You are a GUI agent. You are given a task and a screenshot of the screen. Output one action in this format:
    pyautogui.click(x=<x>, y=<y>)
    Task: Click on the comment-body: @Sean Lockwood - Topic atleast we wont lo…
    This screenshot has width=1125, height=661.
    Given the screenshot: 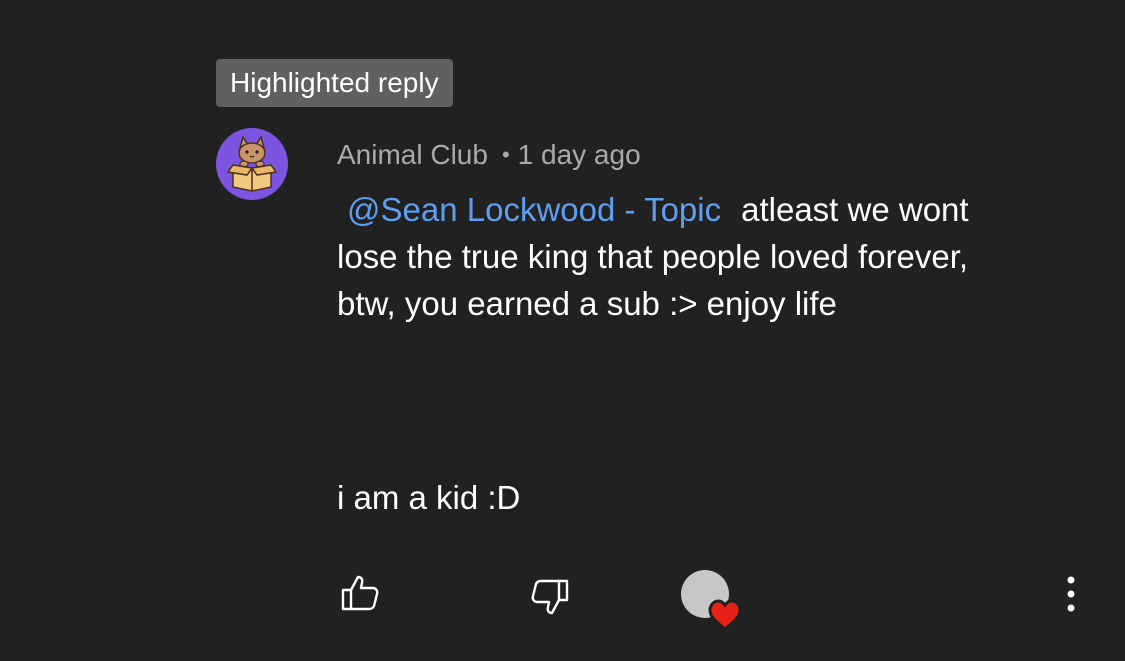 What is the action you would take?
    pyautogui.click(x=717, y=256)
    